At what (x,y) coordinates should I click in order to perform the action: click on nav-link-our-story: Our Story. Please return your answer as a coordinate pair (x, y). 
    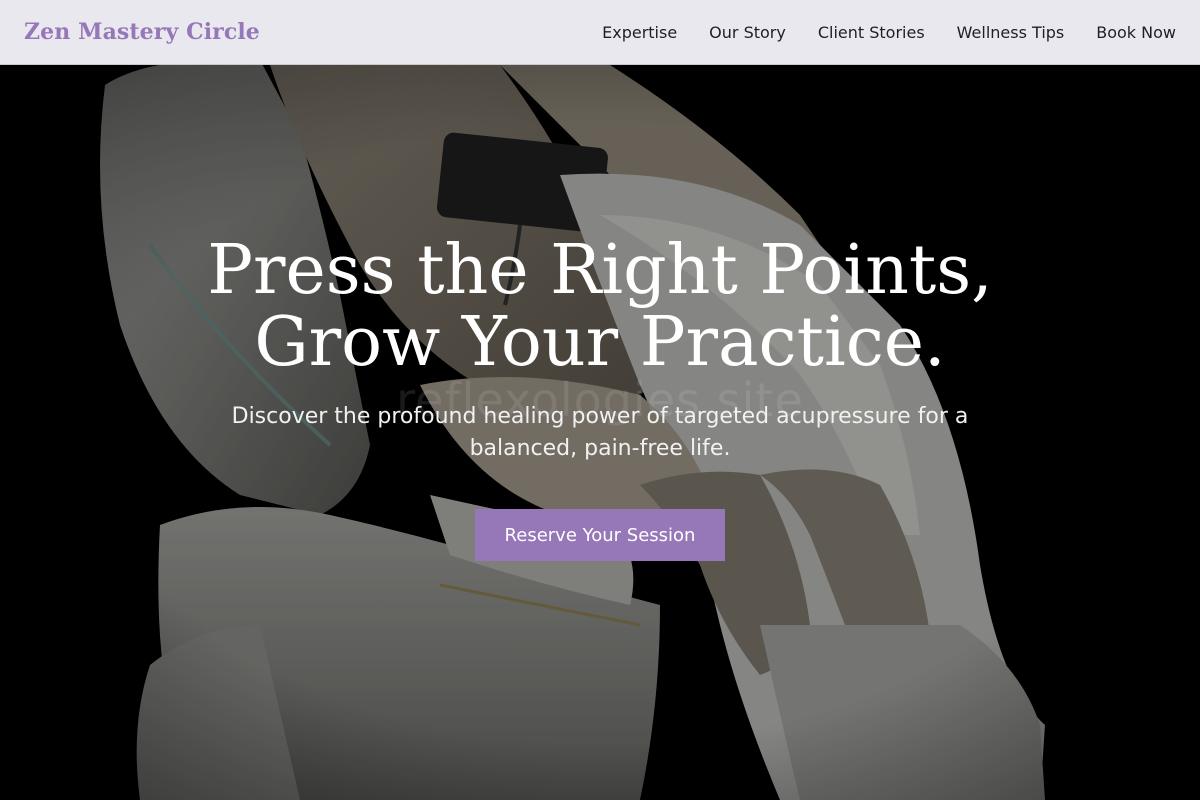
    Looking at the image, I should click on (747, 32).